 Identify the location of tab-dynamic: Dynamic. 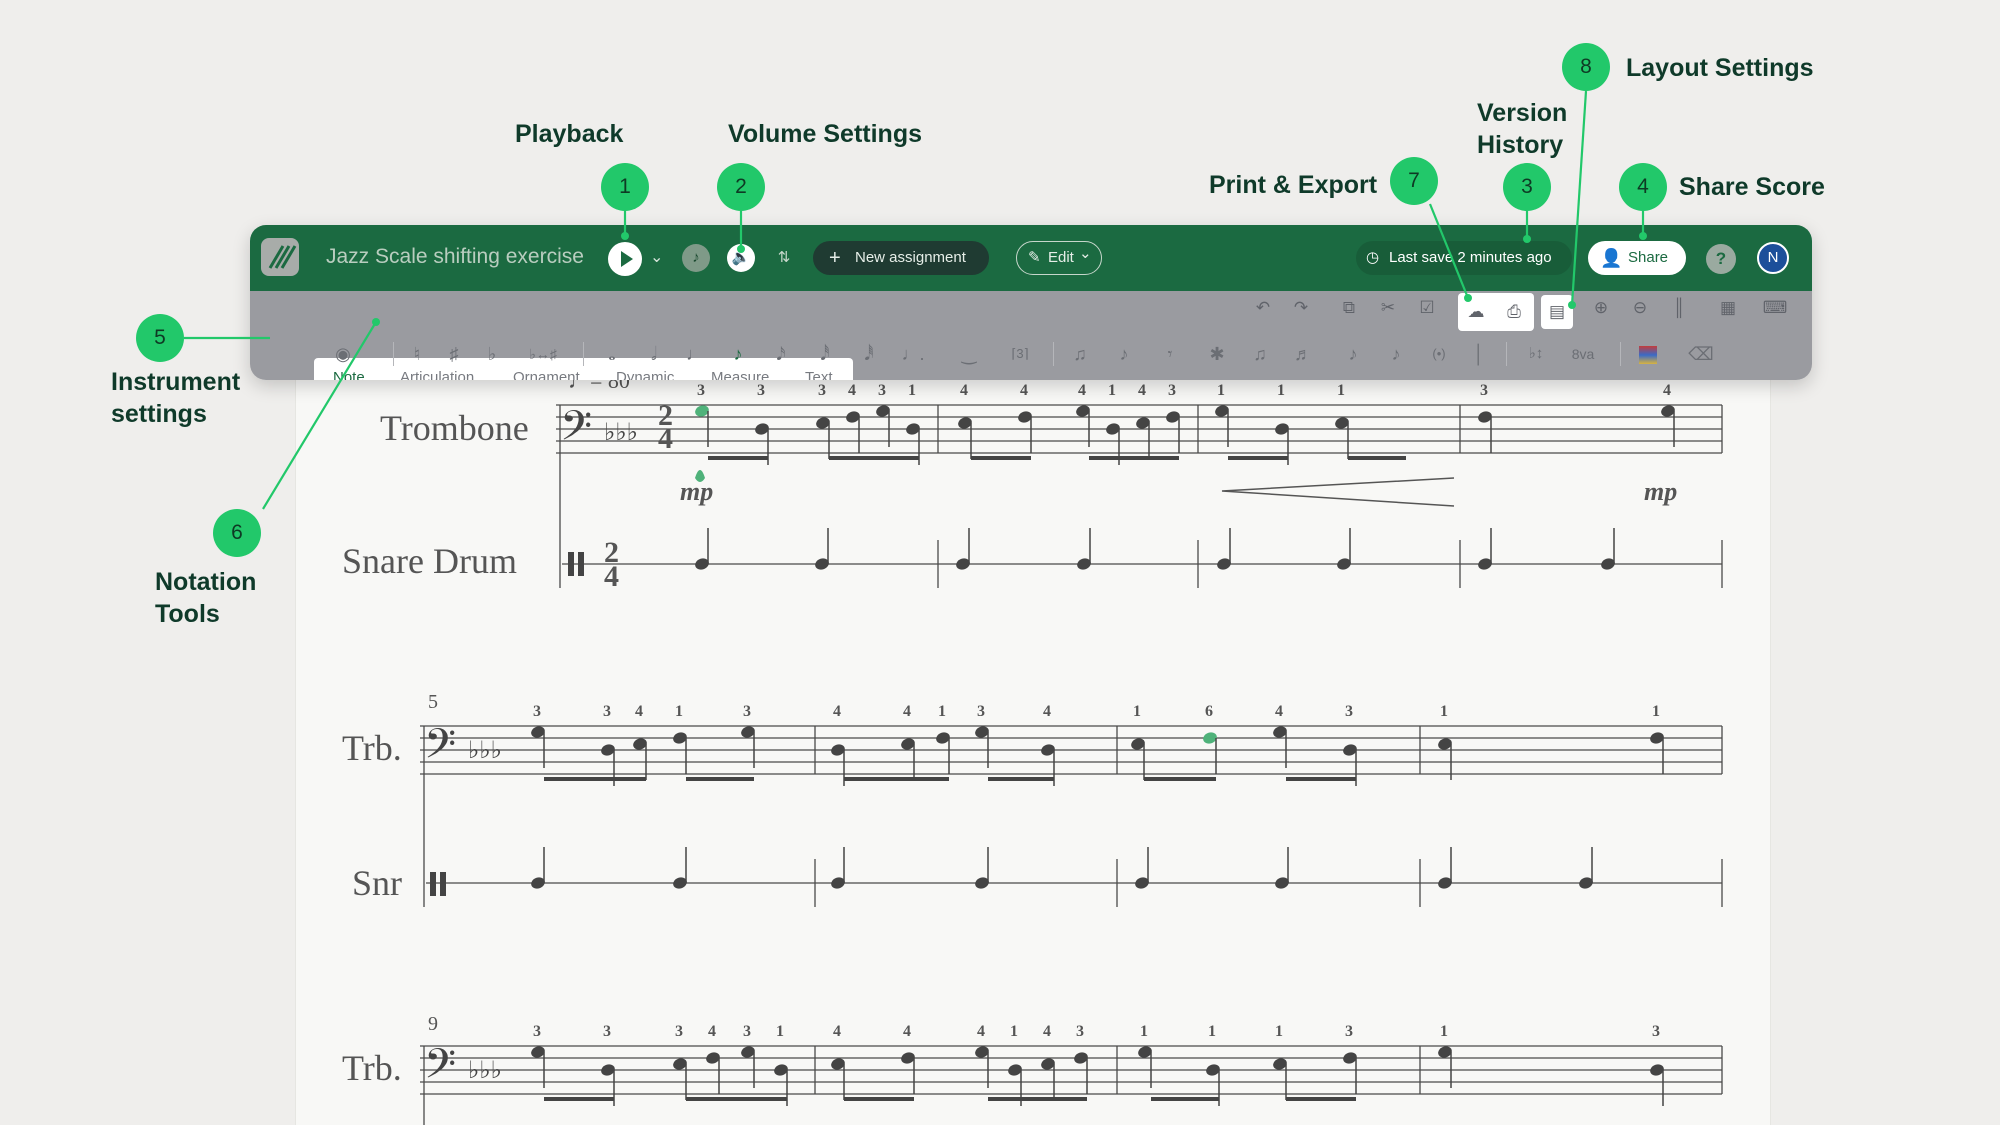
(645, 374).